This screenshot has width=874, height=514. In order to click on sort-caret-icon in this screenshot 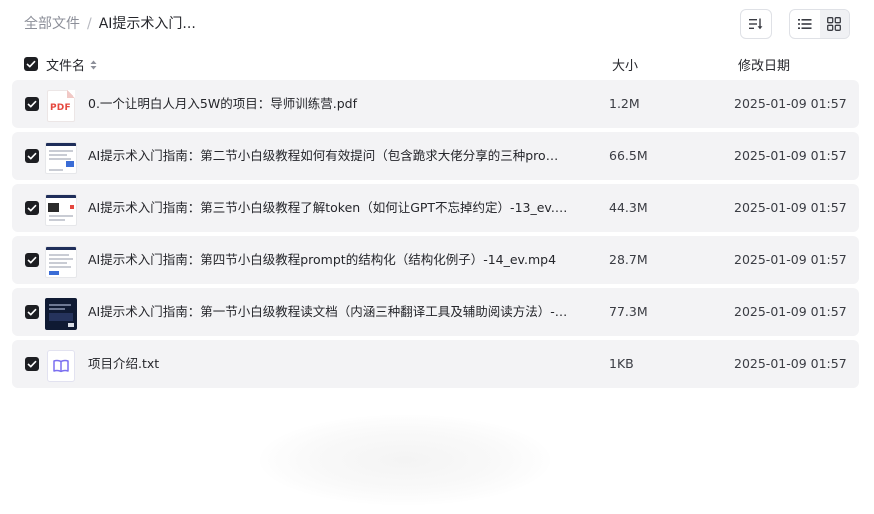, I will do `click(93, 65)`.